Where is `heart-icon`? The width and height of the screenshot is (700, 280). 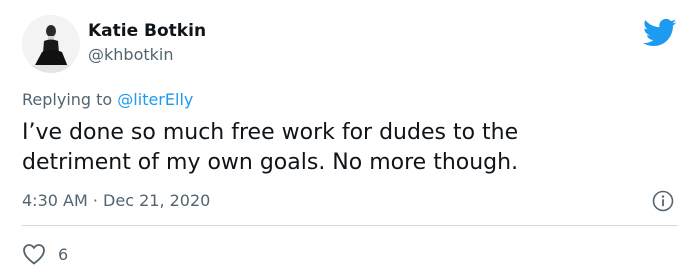 heart-icon is located at coordinates (34, 254).